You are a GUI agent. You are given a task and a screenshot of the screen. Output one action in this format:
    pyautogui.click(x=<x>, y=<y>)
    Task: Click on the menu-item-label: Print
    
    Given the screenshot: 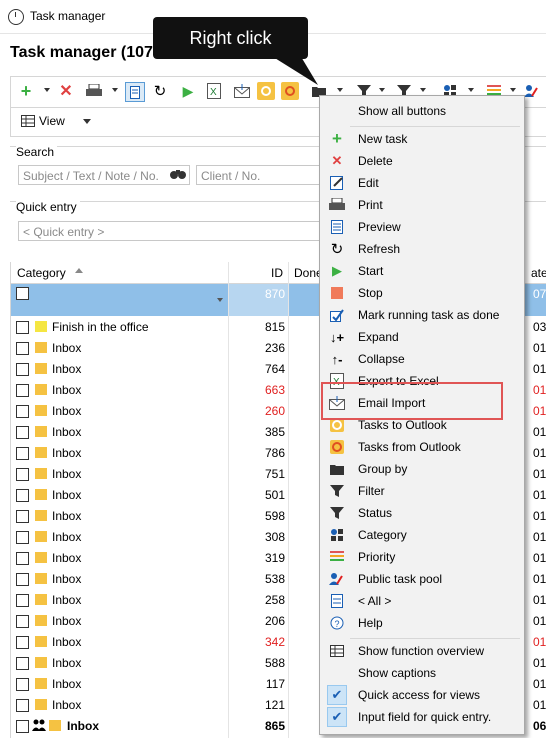 What is the action you would take?
    pyautogui.click(x=370, y=205)
    